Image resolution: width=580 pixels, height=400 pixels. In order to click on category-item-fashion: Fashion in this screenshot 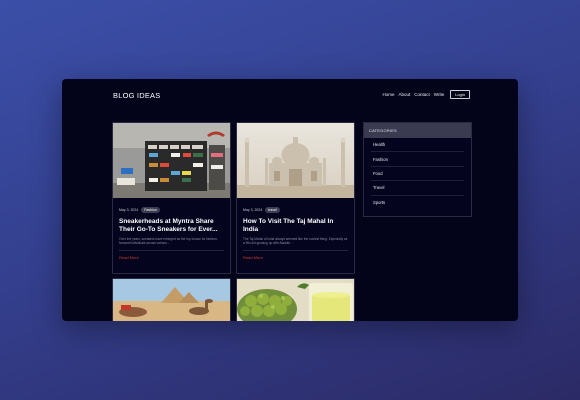, I will do `click(417, 159)`.